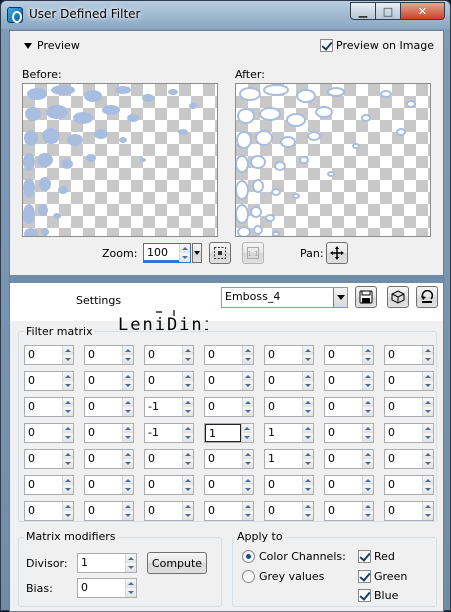 This screenshot has width=451, height=612. What do you see at coordinates (169, 407) in the screenshot?
I see `matrix-cell: -1` at bounding box center [169, 407].